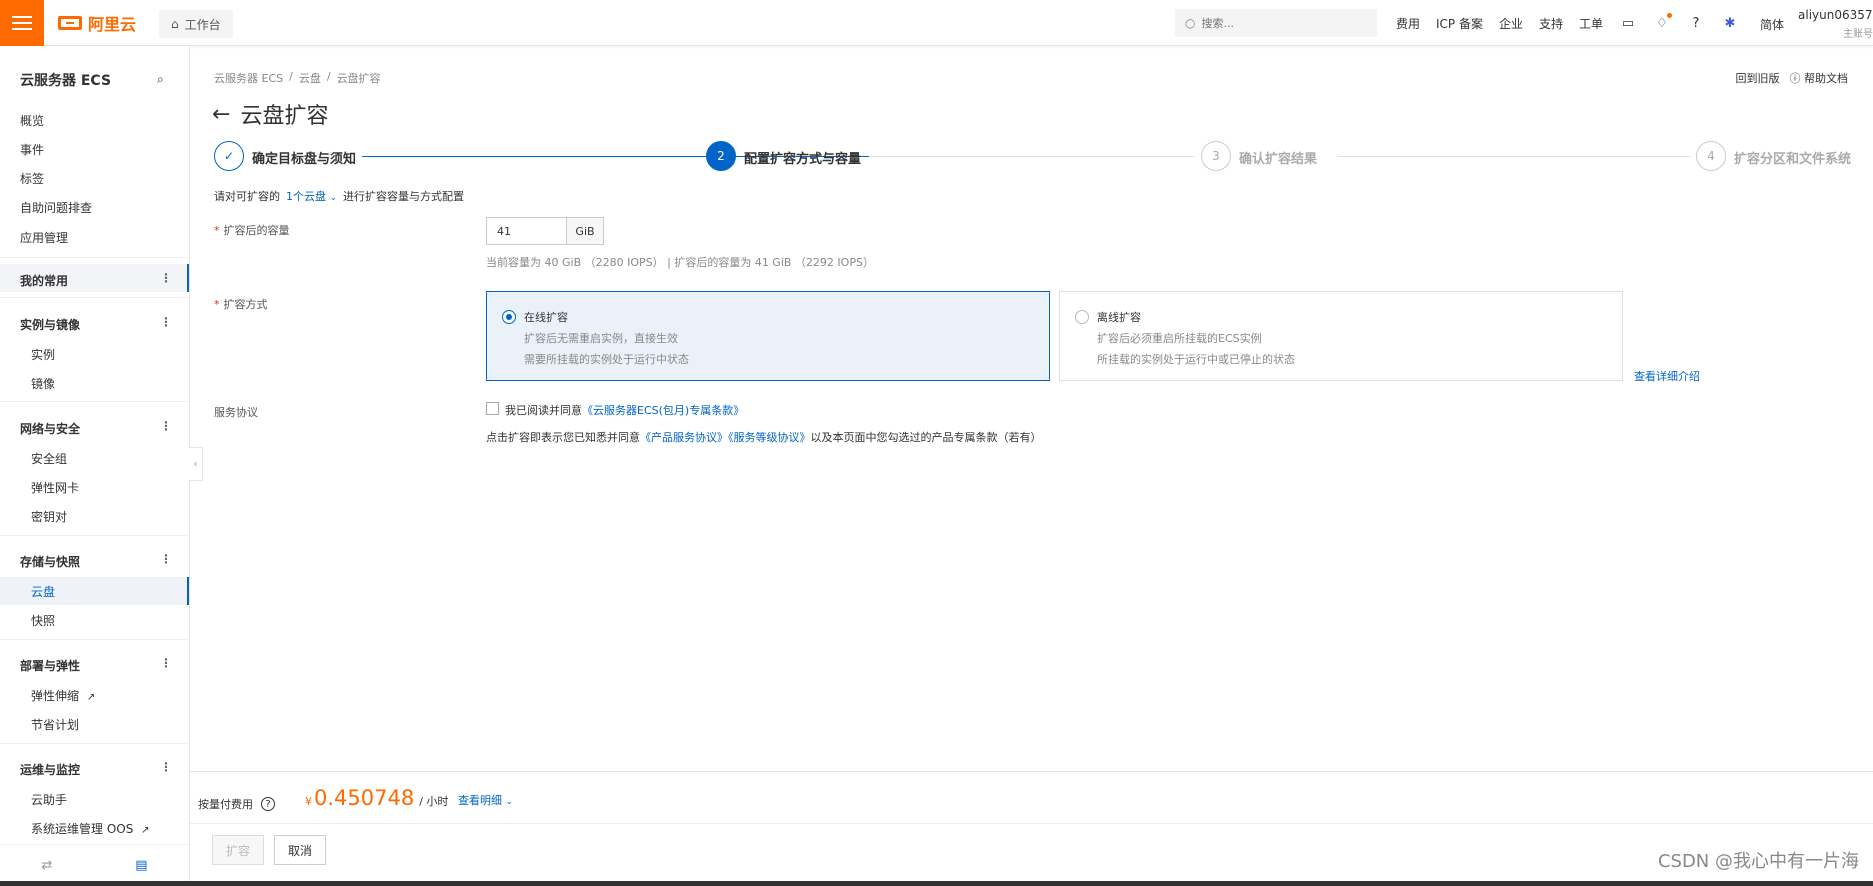  What do you see at coordinates (526, 231) in the screenshot?
I see `capacity-input` at bounding box center [526, 231].